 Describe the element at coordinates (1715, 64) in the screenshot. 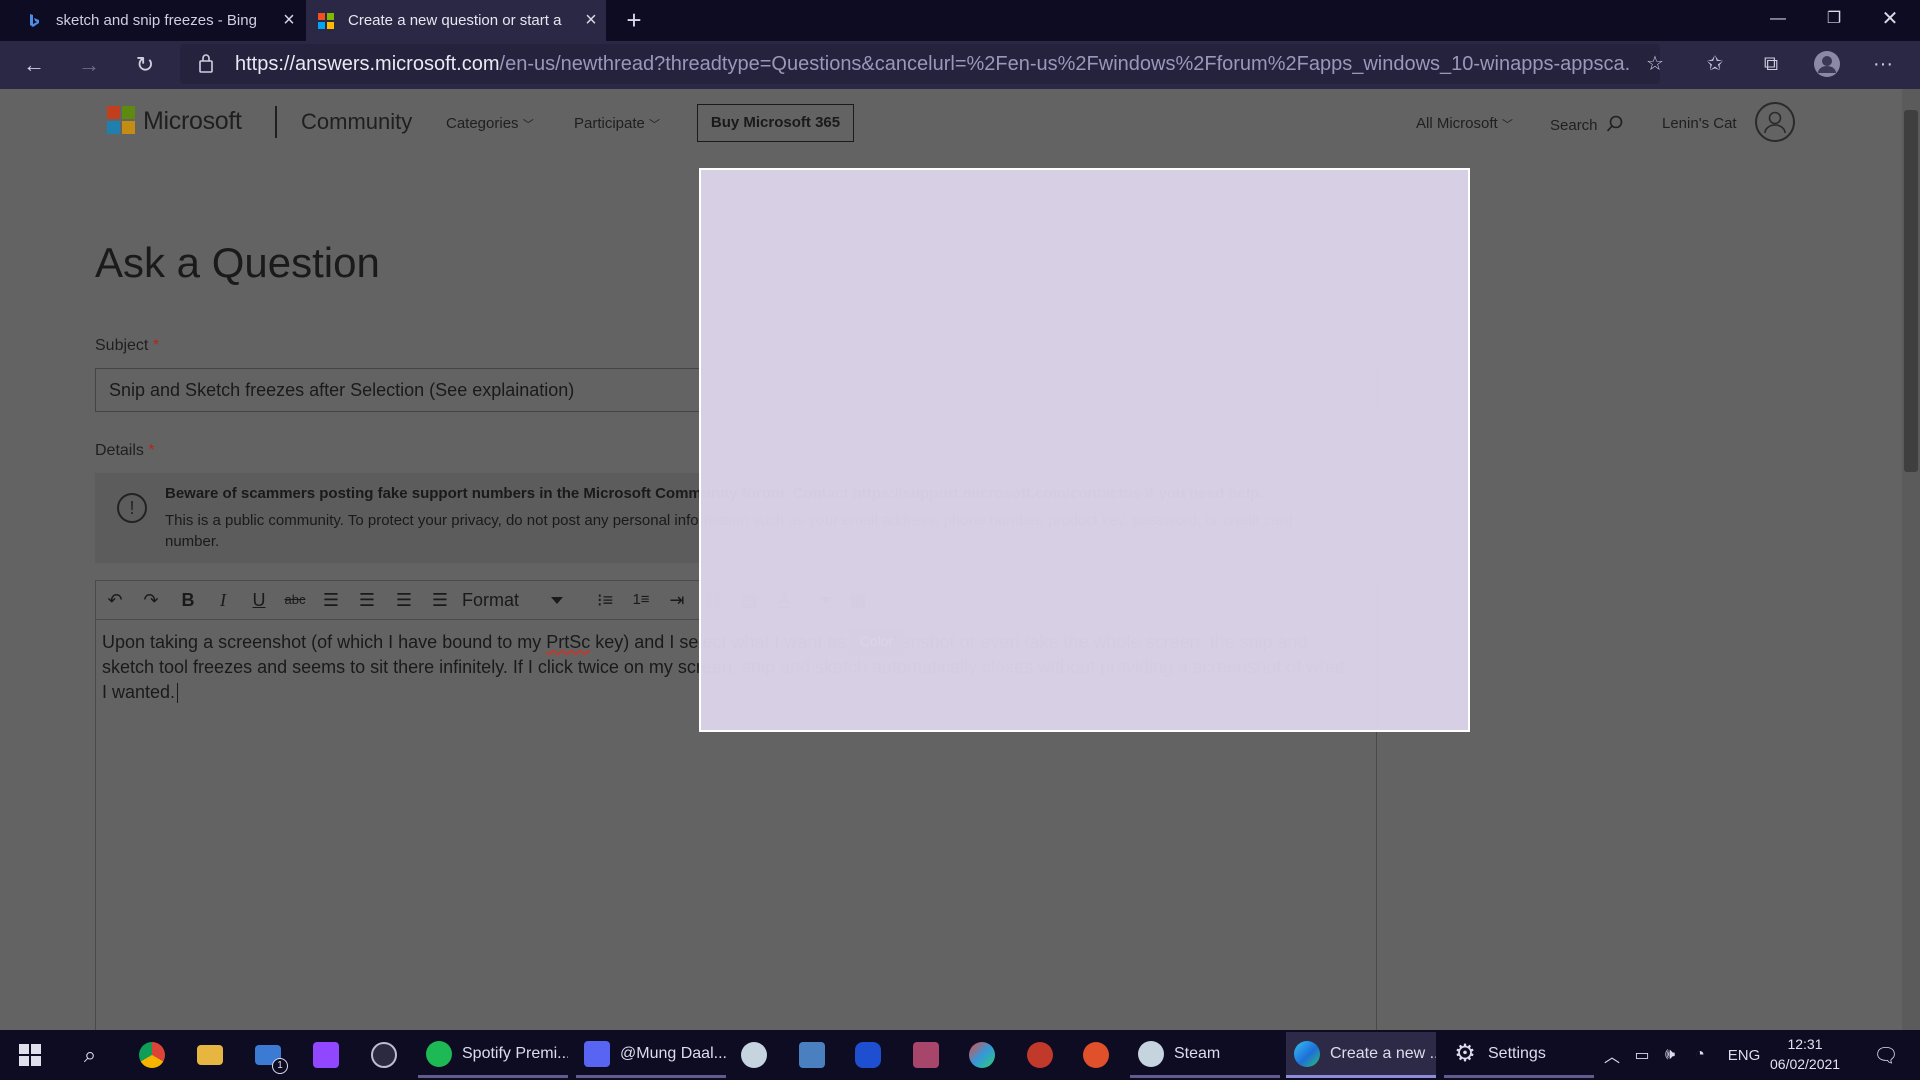

I see `favorites-icon: ✩` at that location.